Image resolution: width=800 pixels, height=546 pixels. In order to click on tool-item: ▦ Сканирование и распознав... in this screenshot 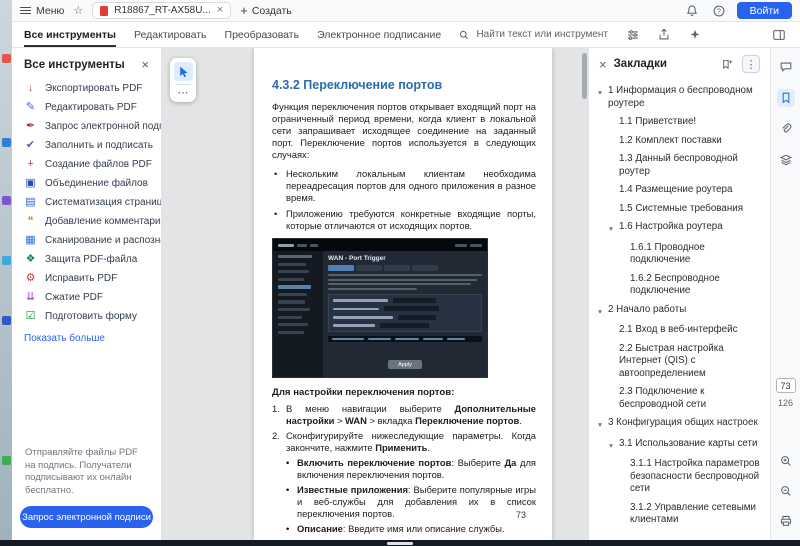, I will do `click(86, 240)`.